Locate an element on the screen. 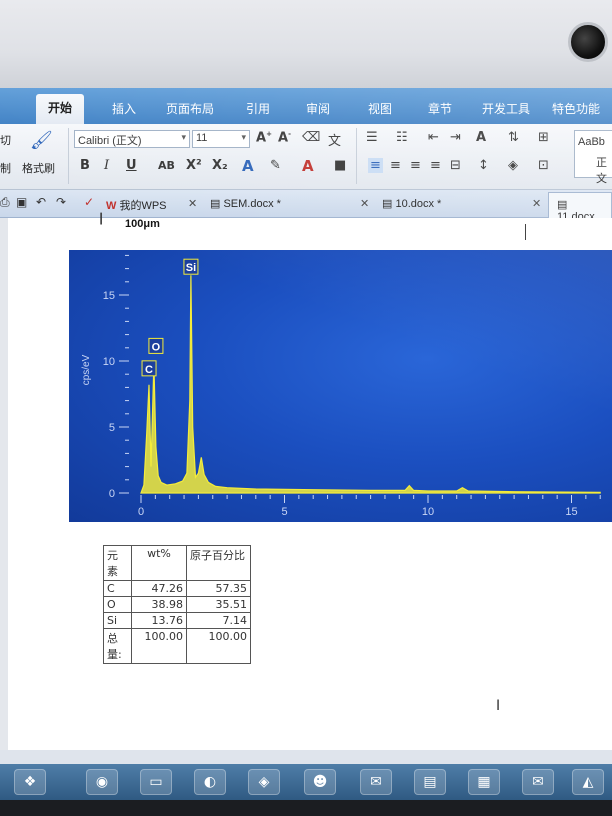  cut-button: 切 is located at coordinates (5, 140).